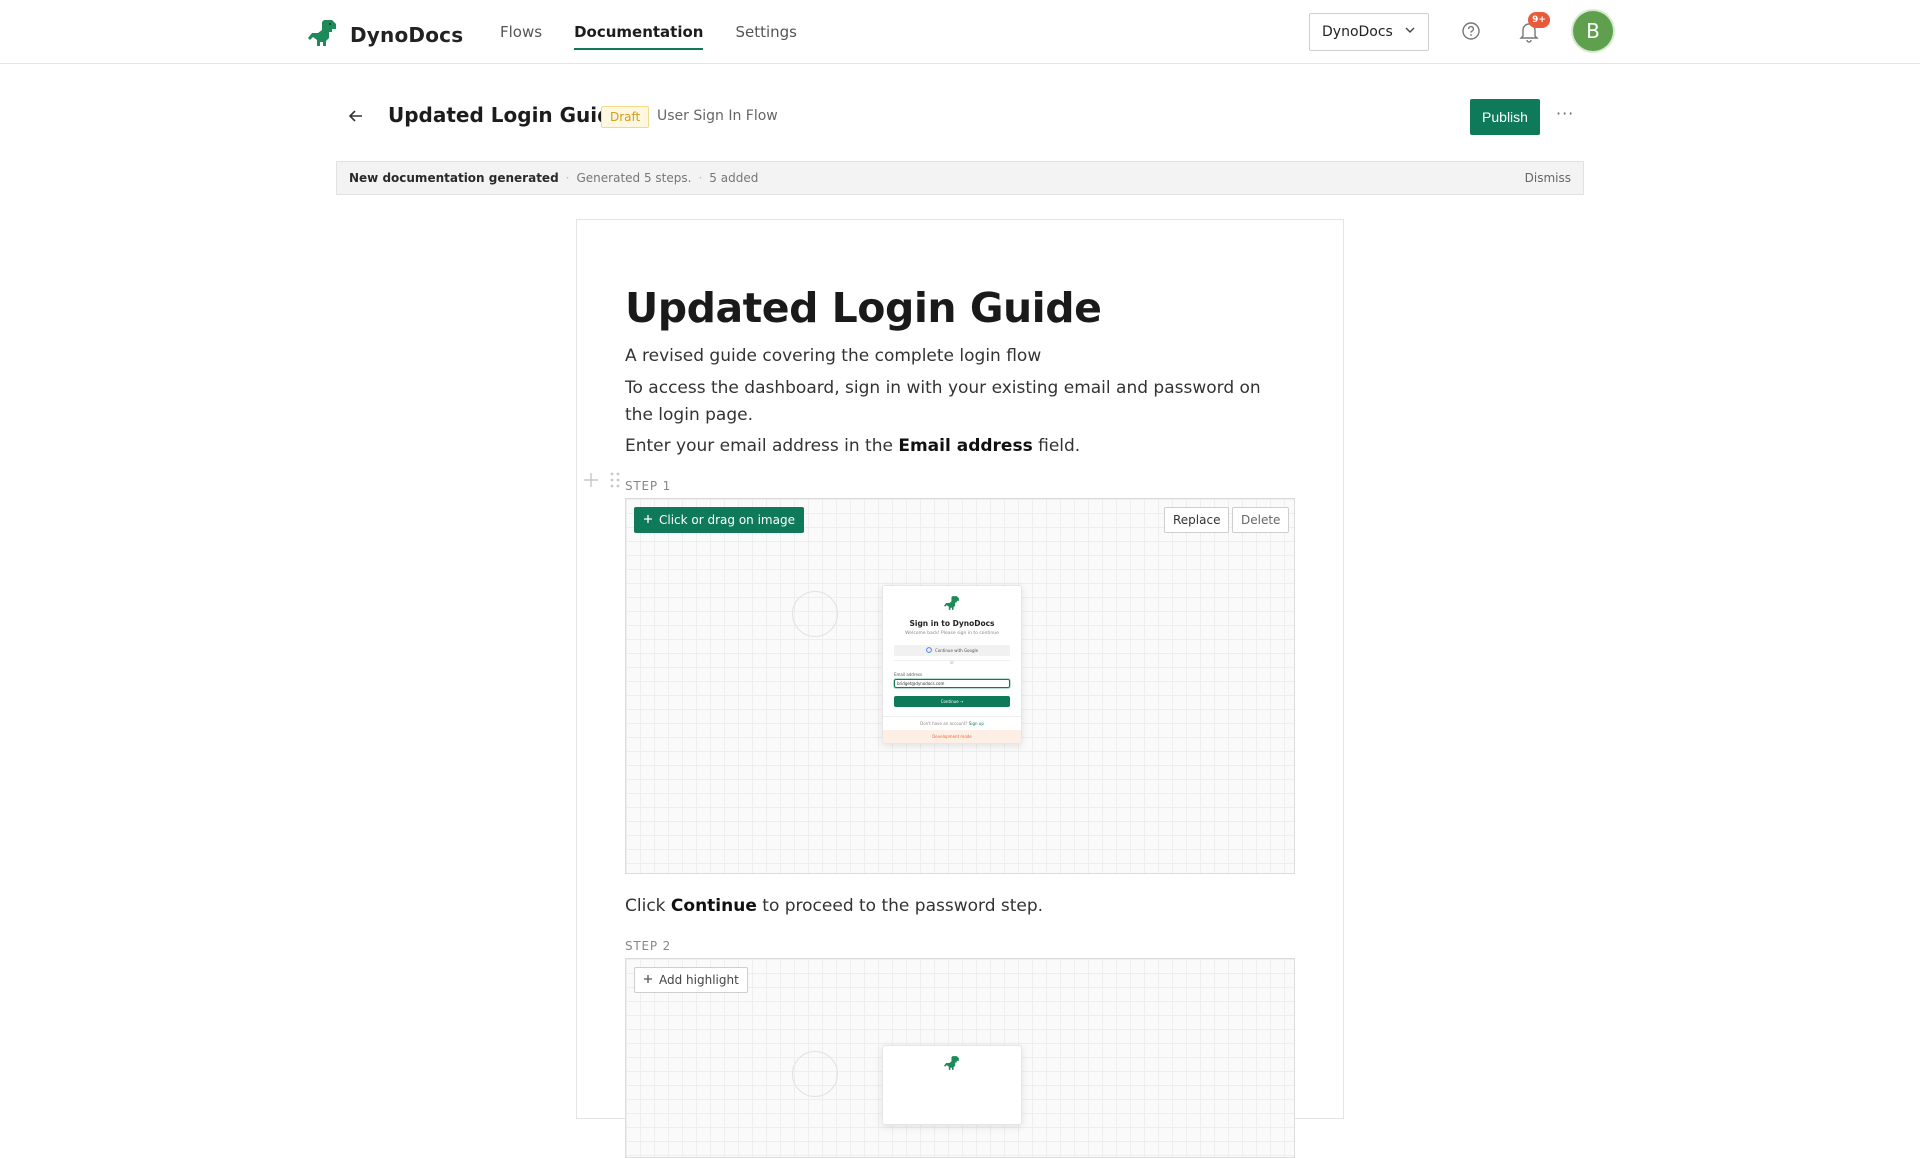  What do you see at coordinates (713, 906) in the screenshot?
I see `step2-text-bold: Continue` at bounding box center [713, 906].